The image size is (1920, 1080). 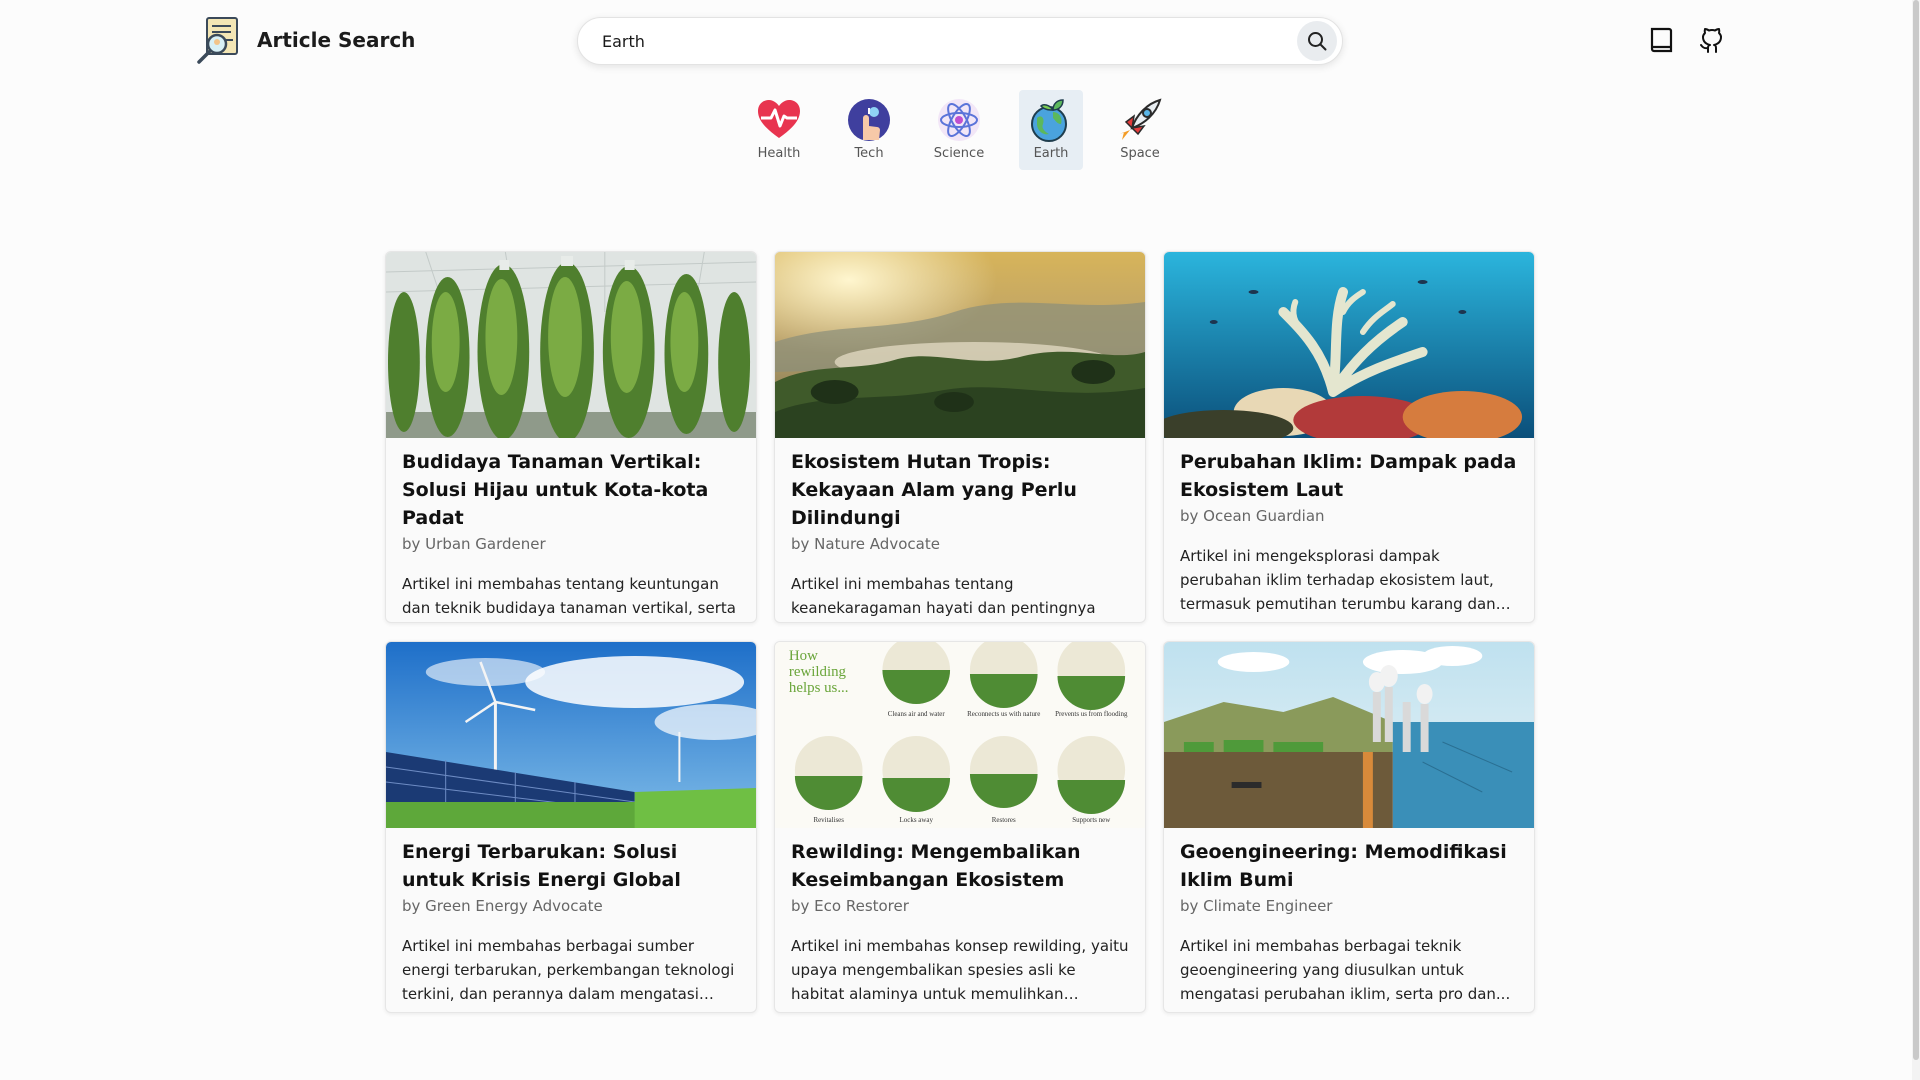 I want to click on page-scrollbar, so click(x=1916, y=540).